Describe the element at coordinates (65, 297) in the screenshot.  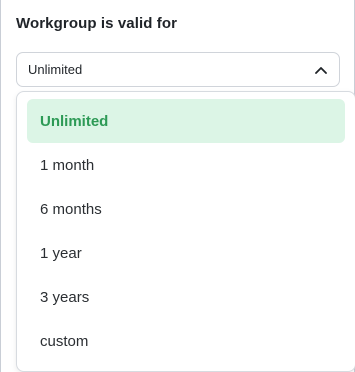
I see `option-label: 3 years` at that location.